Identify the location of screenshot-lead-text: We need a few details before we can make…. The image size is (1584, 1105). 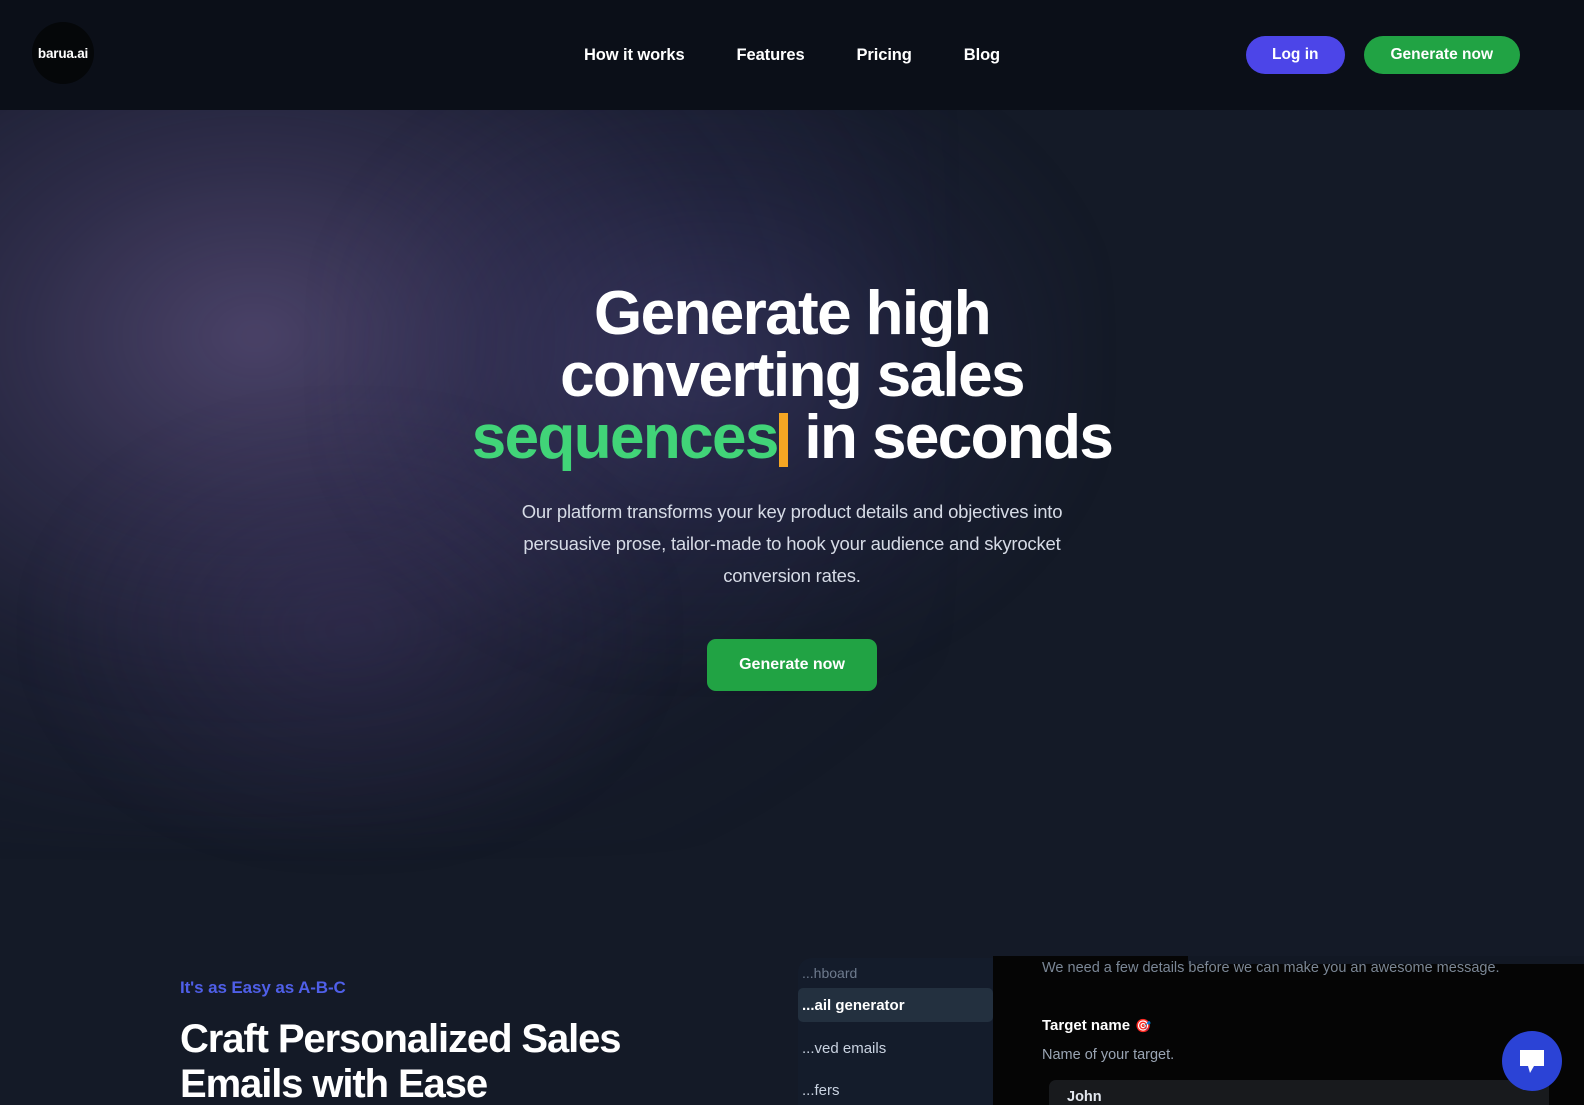
(1271, 968).